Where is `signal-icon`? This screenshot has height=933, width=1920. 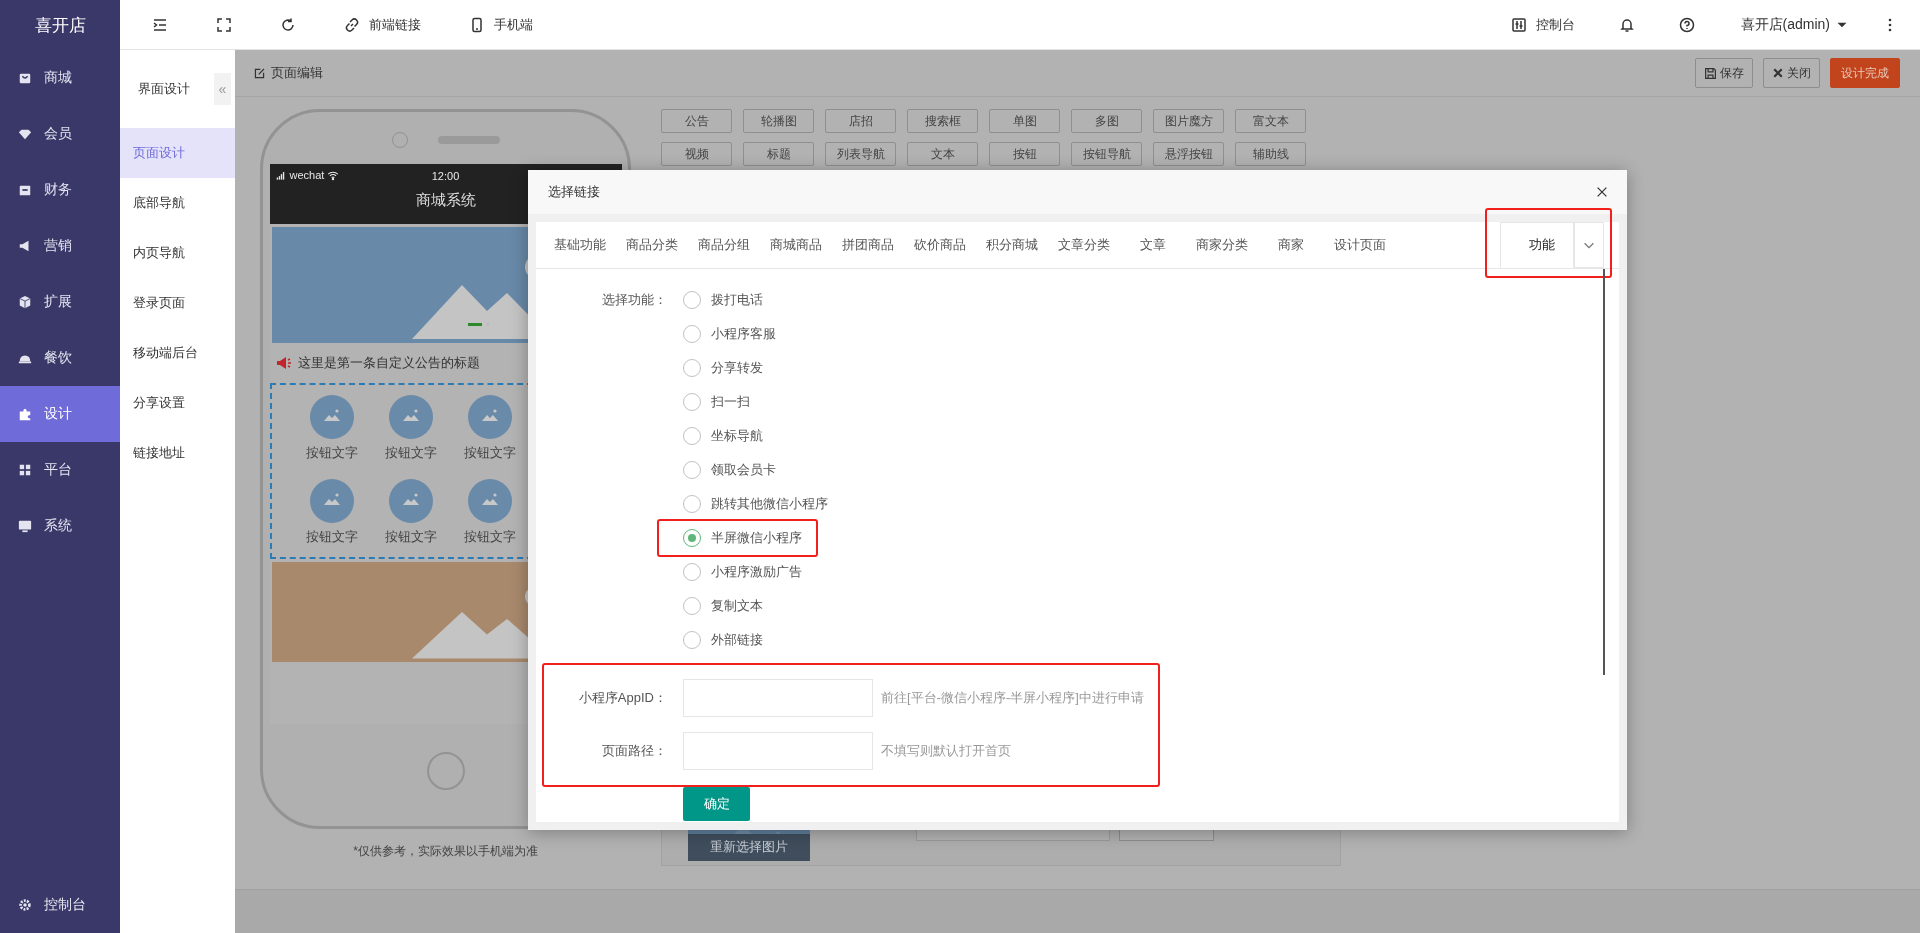 signal-icon is located at coordinates (281, 175).